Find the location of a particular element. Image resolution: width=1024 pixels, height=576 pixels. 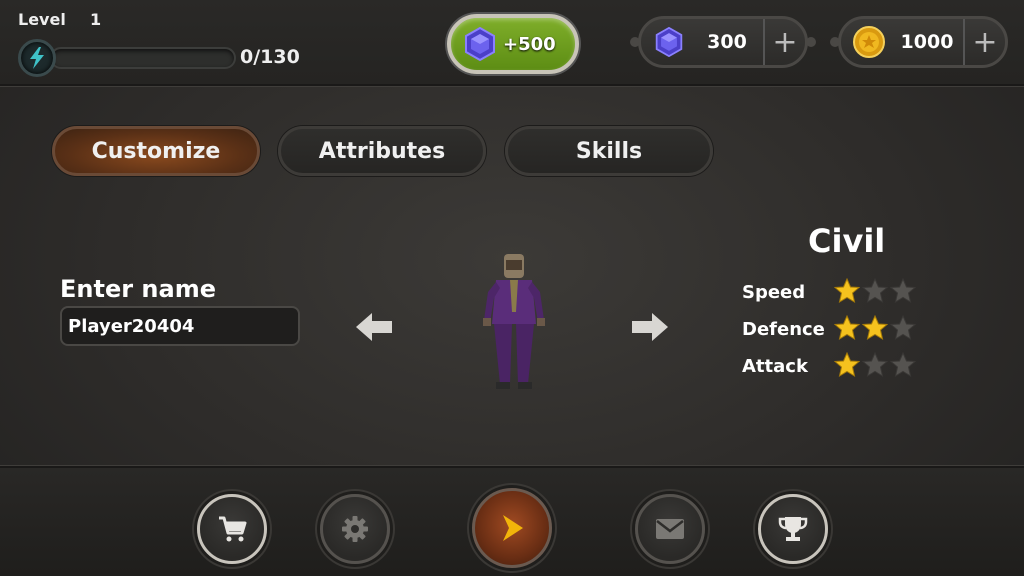

stat-defence-label: Defence is located at coordinates (783, 329).